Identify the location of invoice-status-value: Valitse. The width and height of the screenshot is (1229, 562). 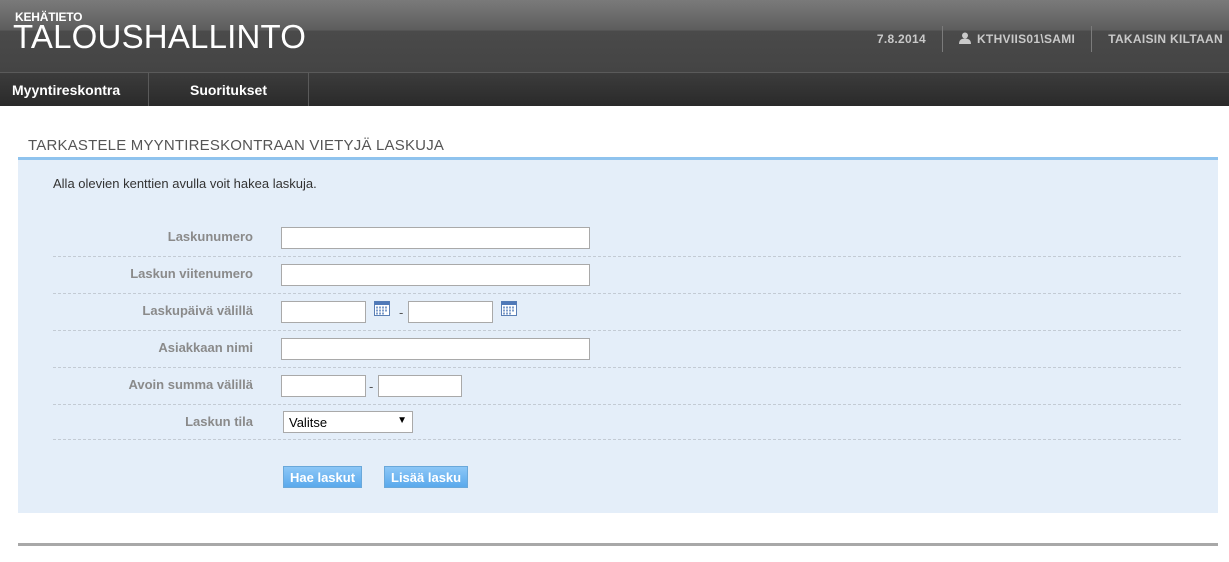
(308, 422).